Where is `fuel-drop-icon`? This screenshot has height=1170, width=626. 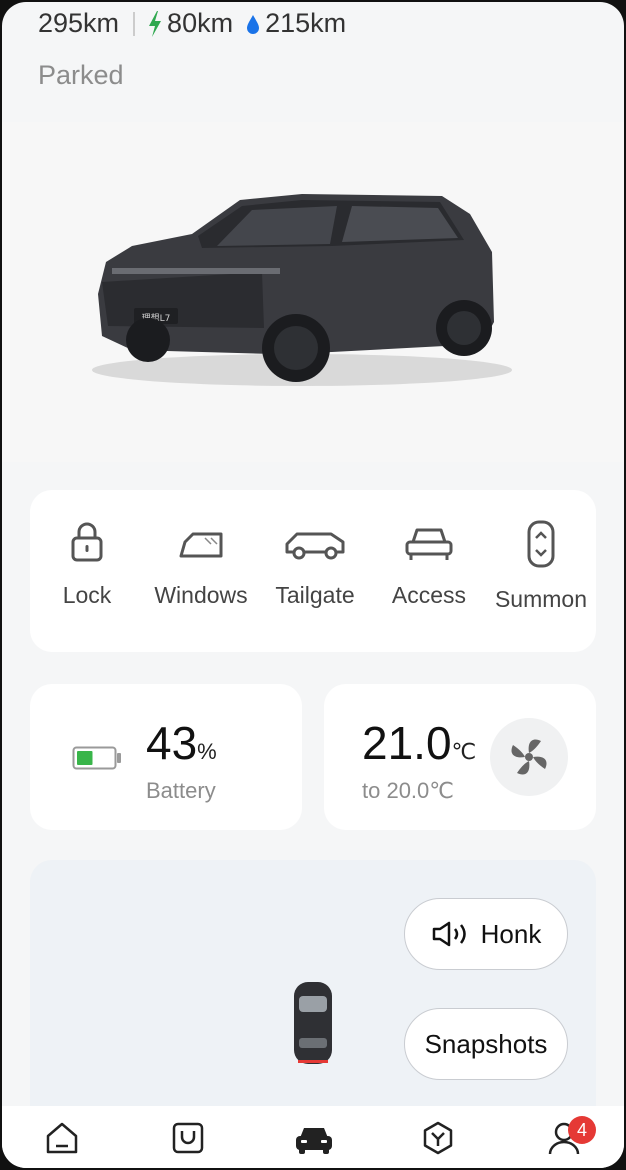 fuel-drop-icon is located at coordinates (253, 24).